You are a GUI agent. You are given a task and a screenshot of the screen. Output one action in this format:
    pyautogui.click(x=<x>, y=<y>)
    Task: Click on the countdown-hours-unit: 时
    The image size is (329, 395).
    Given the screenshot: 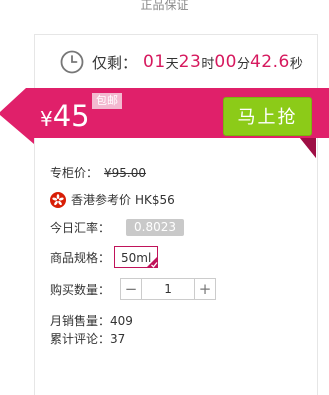 What is the action you would take?
    pyautogui.click(x=208, y=64)
    